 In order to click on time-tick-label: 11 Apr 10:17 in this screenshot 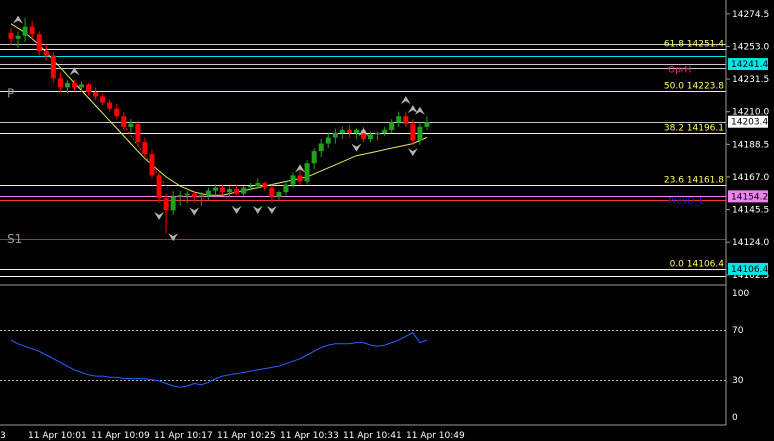, I will do `click(183, 436)`.